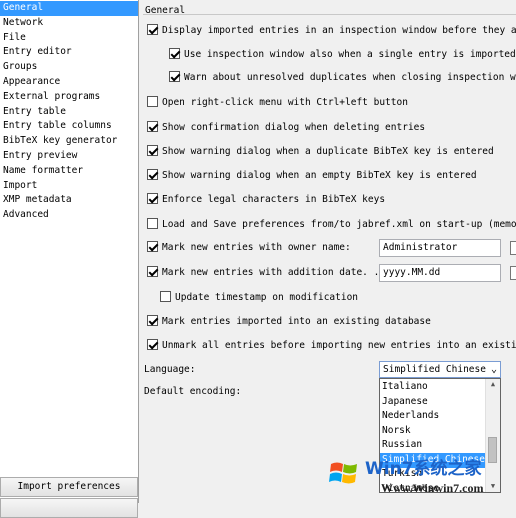 The height and width of the screenshot is (518, 516). What do you see at coordinates (69, 38) in the screenshot?
I see `sidebar-item-file: File` at bounding box center [69, 38].